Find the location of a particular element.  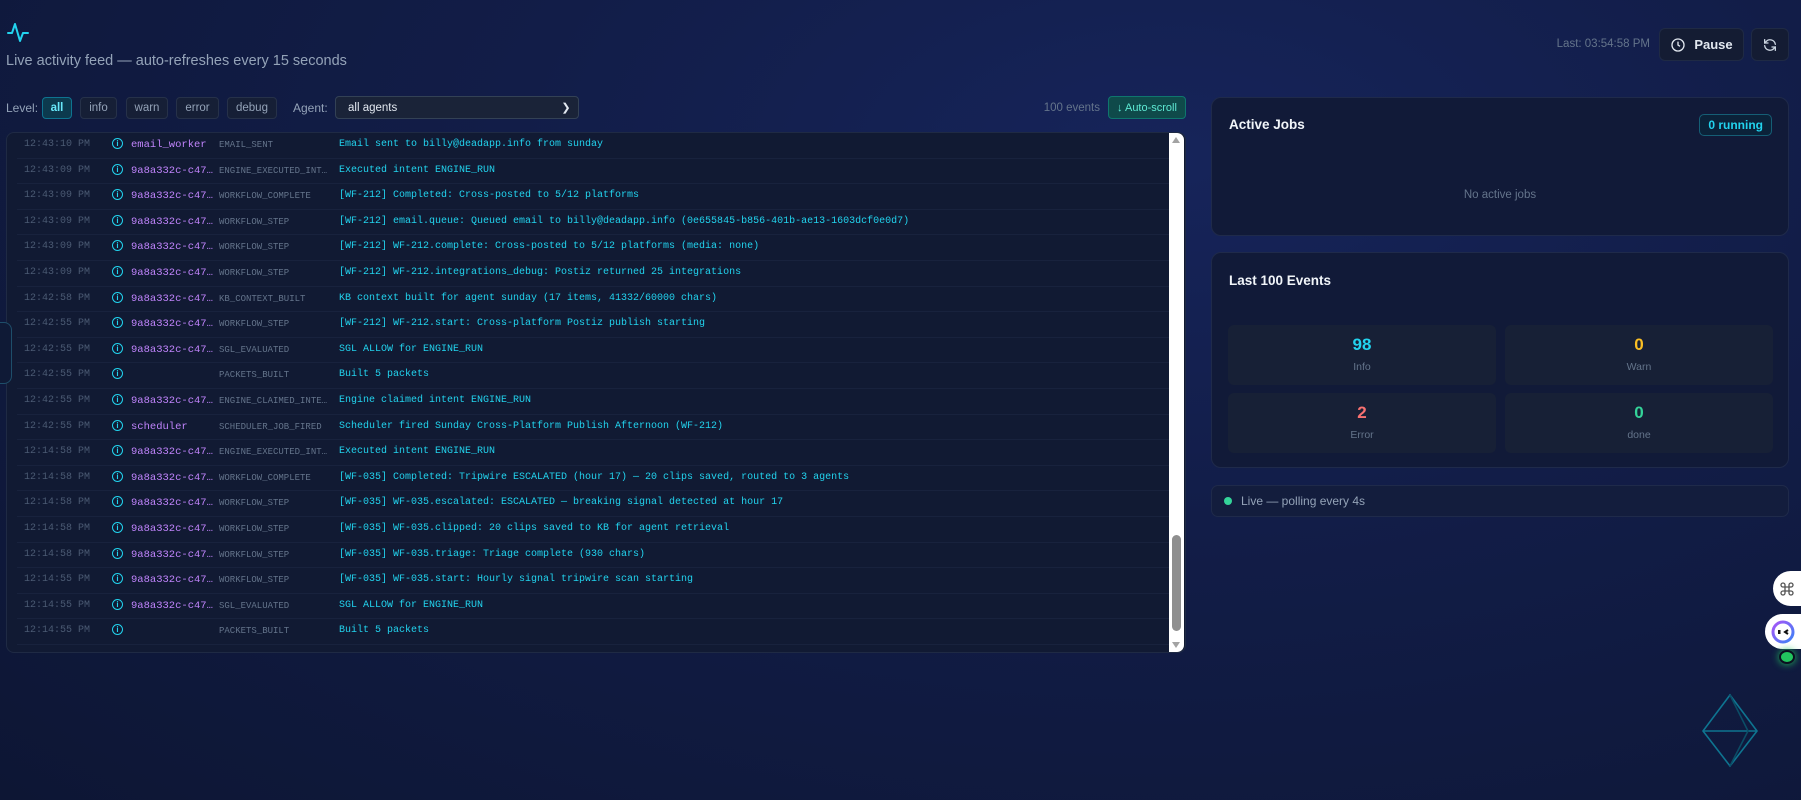

log-time: 12:14:55 PM is located at coordinates (57, 605).